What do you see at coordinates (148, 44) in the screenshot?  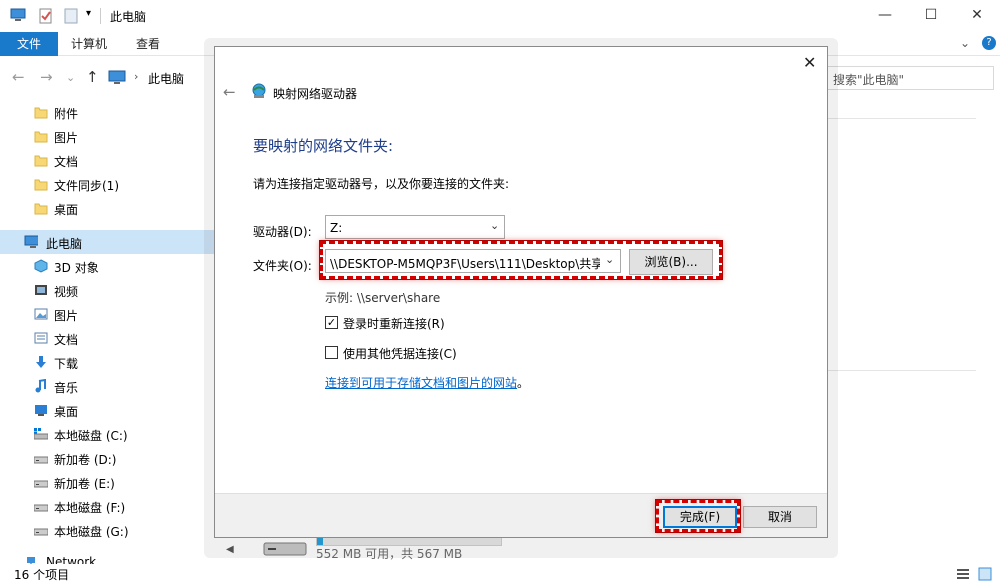 I see `tab-view: 查看` at bounding box center [148, 44].